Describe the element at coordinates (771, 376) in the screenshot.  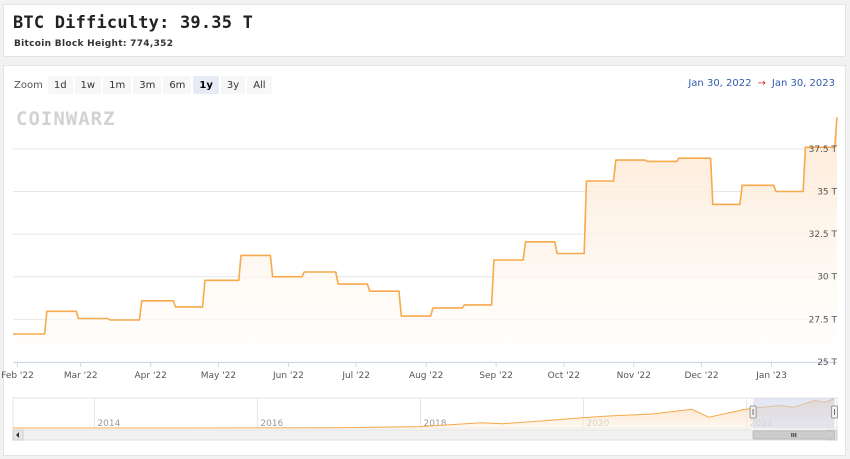
I see `x-tick-label: Jan '23` at that location.